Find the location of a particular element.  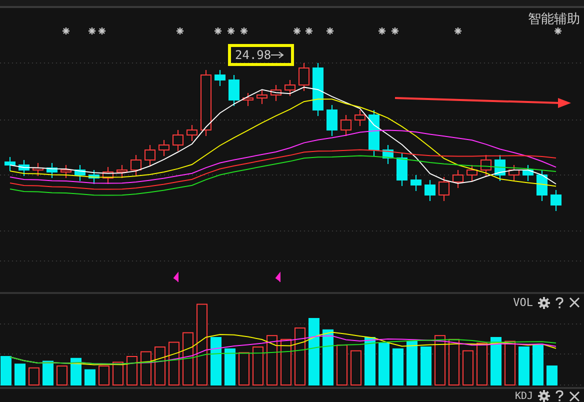

panel-title: 智能辅助 is located at coordinates (554, 19).